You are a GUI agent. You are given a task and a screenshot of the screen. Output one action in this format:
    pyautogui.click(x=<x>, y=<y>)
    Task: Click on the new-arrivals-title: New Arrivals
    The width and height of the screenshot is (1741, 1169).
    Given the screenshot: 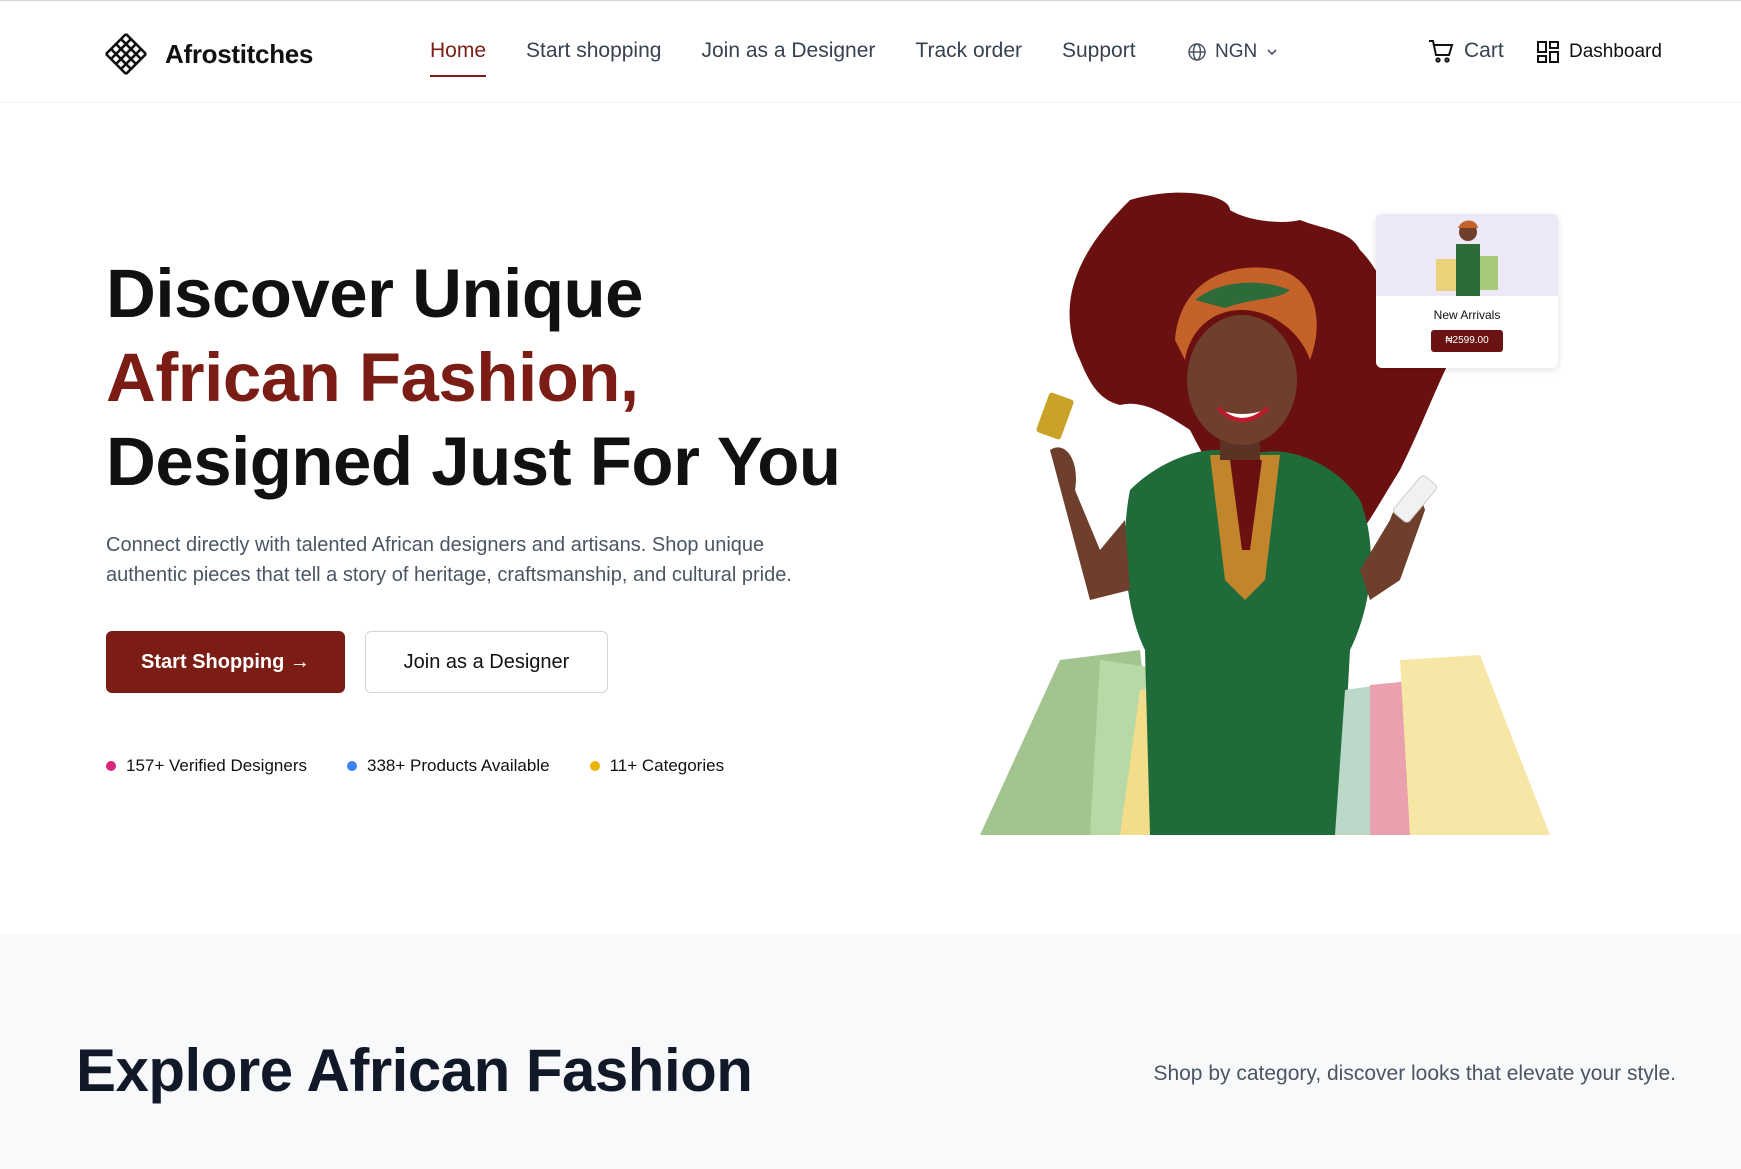 What is the action you would take?
    pyautogui.click(x=1467, y=315)
    